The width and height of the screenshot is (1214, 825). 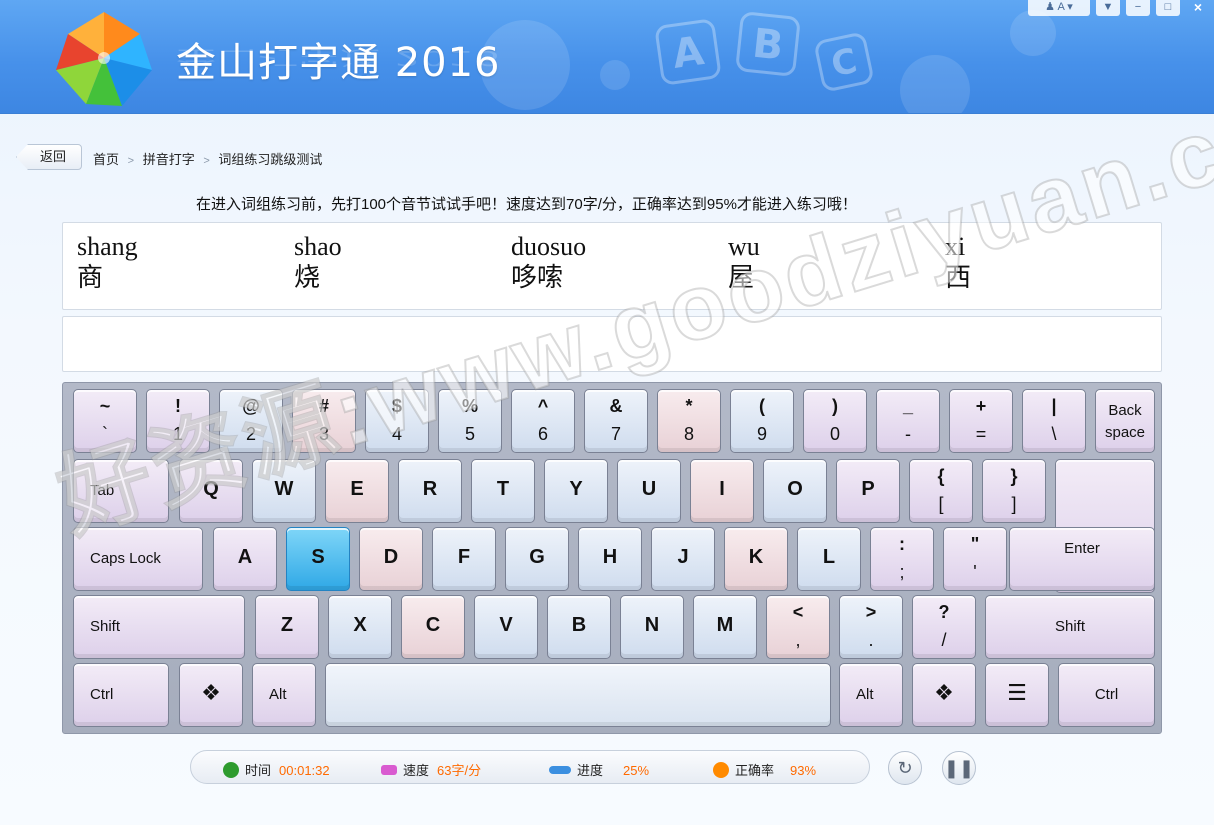 I want to click on speed-value: 63字/分, so click(x=459, y=770).